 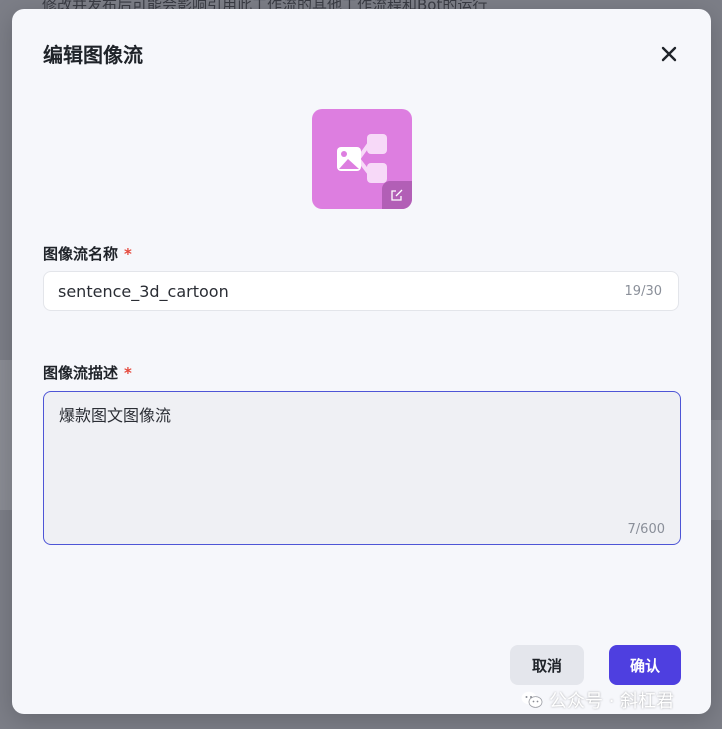 What do you see at coordinates (645, 665) in the screenshot?
I see `confirm-button: 确认` at bounding box center [645, 665].